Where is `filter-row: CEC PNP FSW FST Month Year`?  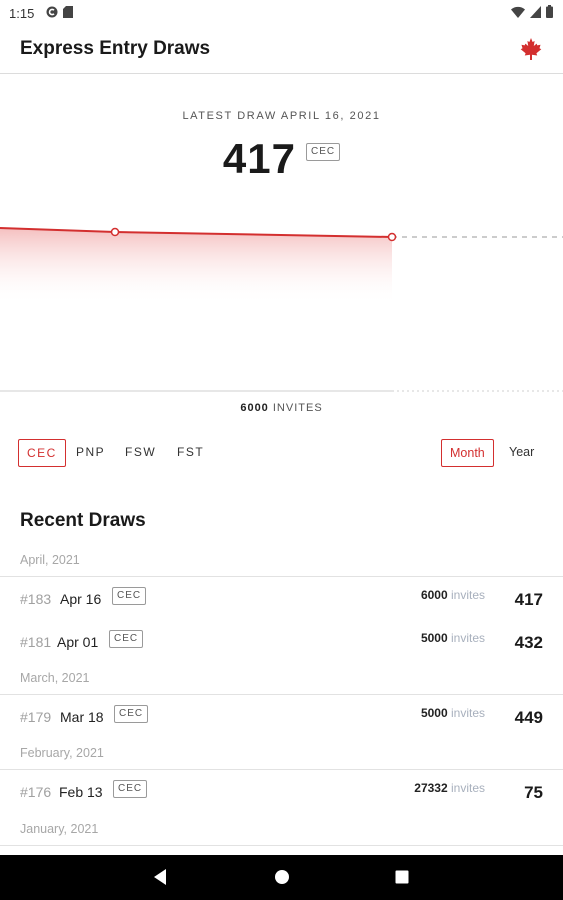 filter-row: CEC PNP FSW FST Month Year is located at coordinates (281, 453).